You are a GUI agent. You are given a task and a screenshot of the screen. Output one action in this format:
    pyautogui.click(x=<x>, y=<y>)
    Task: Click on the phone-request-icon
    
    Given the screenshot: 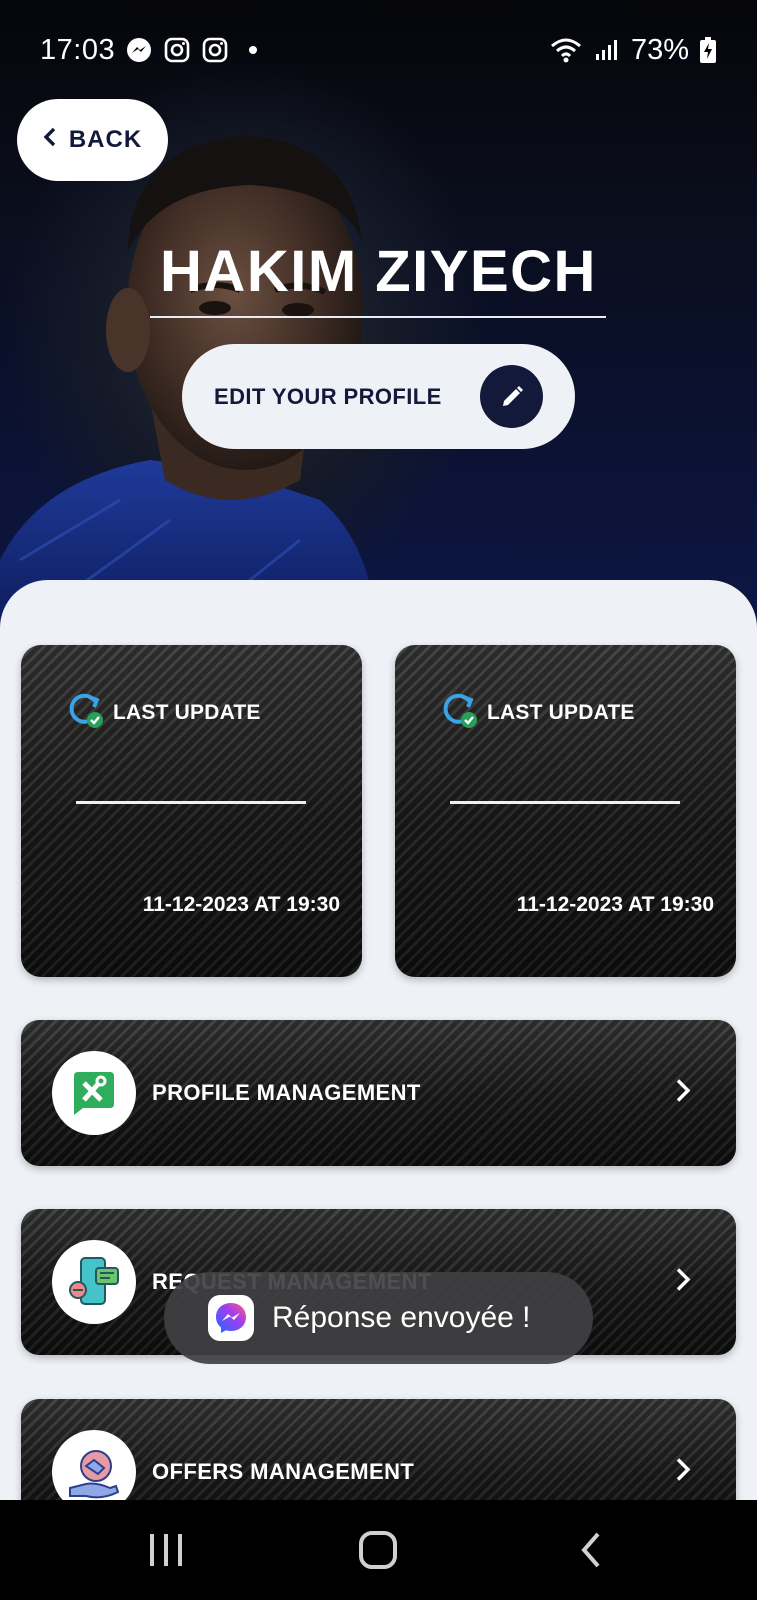 What is the action you would take?
    pyautogui.click(x=94, y=1282)
    